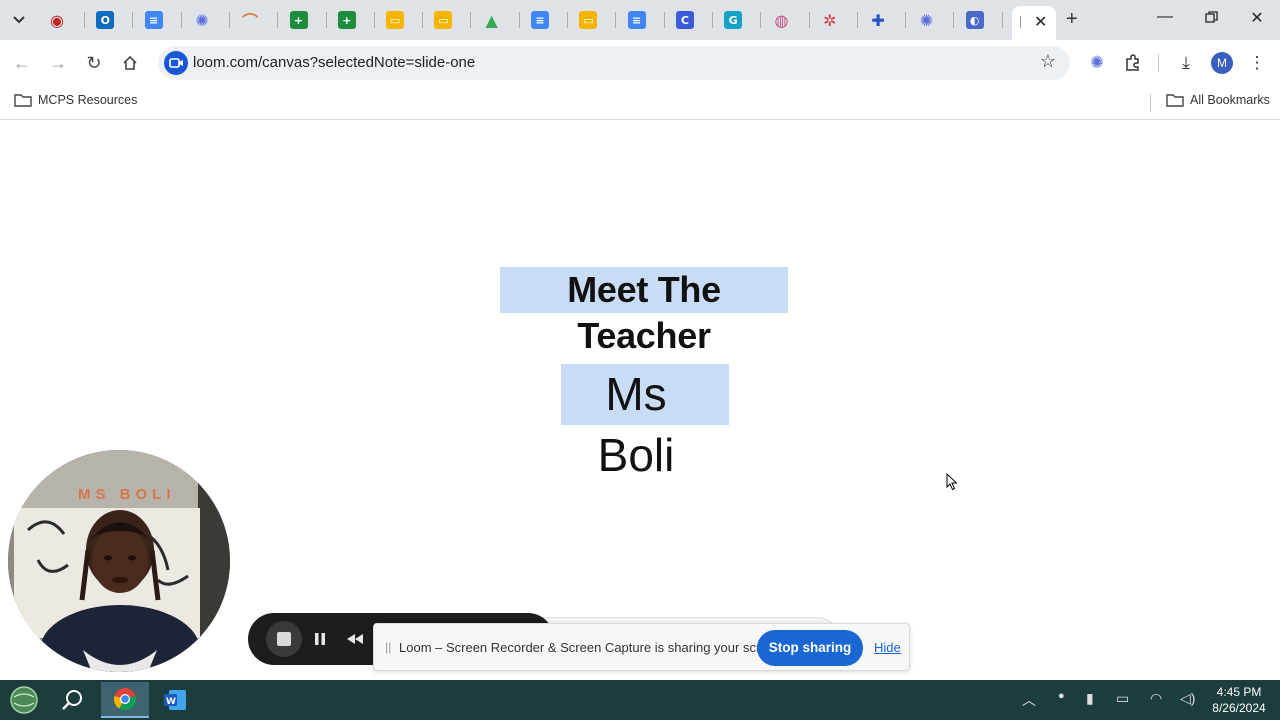 This screenshot has height=720, width=1280. Describe the element at coordinates (1257, 18) in the screenshot. I see `close-window-button: ✕` at that location.